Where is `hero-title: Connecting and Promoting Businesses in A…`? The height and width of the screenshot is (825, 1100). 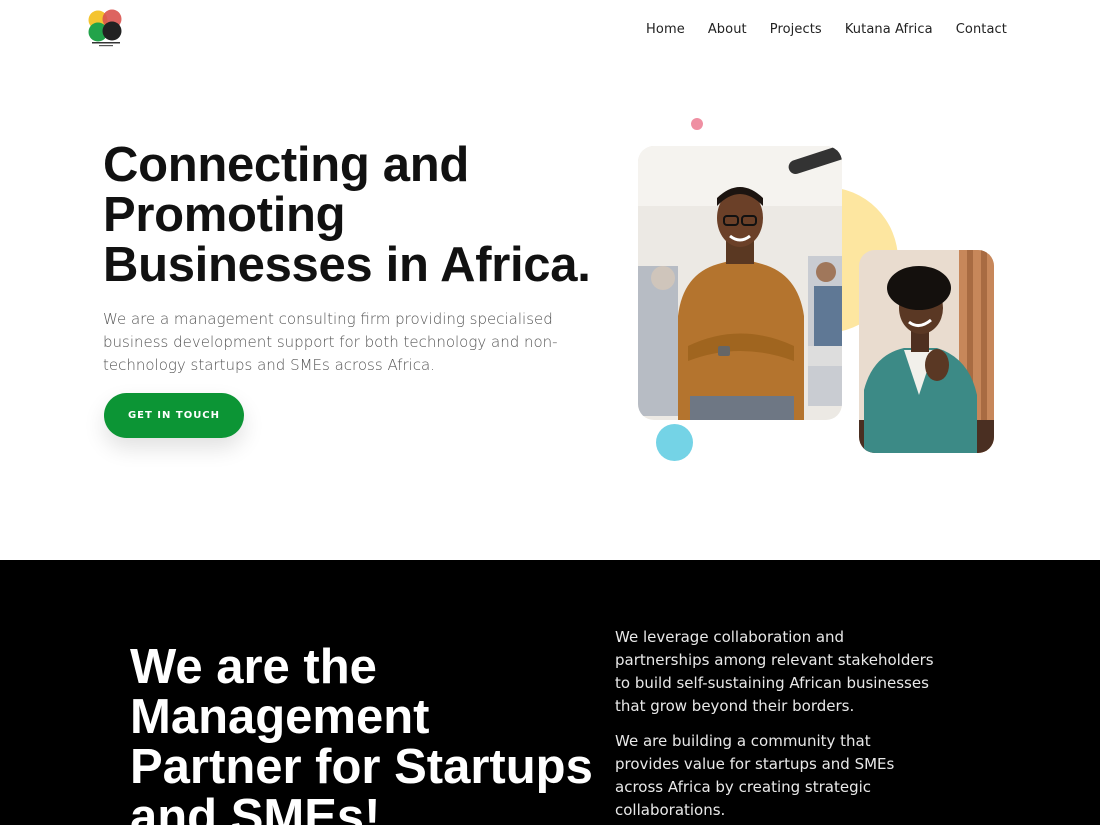
hero-title: Connecting and Promoting Businesses in A… is located at coordinates (347, 215).